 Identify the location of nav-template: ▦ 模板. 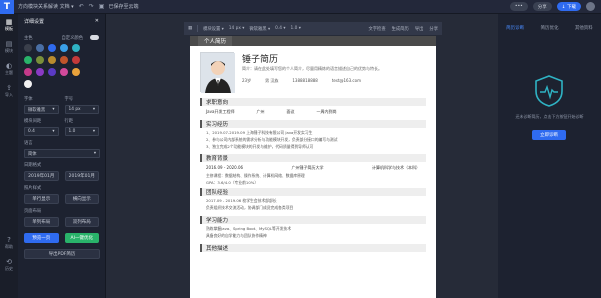
(9, 25).